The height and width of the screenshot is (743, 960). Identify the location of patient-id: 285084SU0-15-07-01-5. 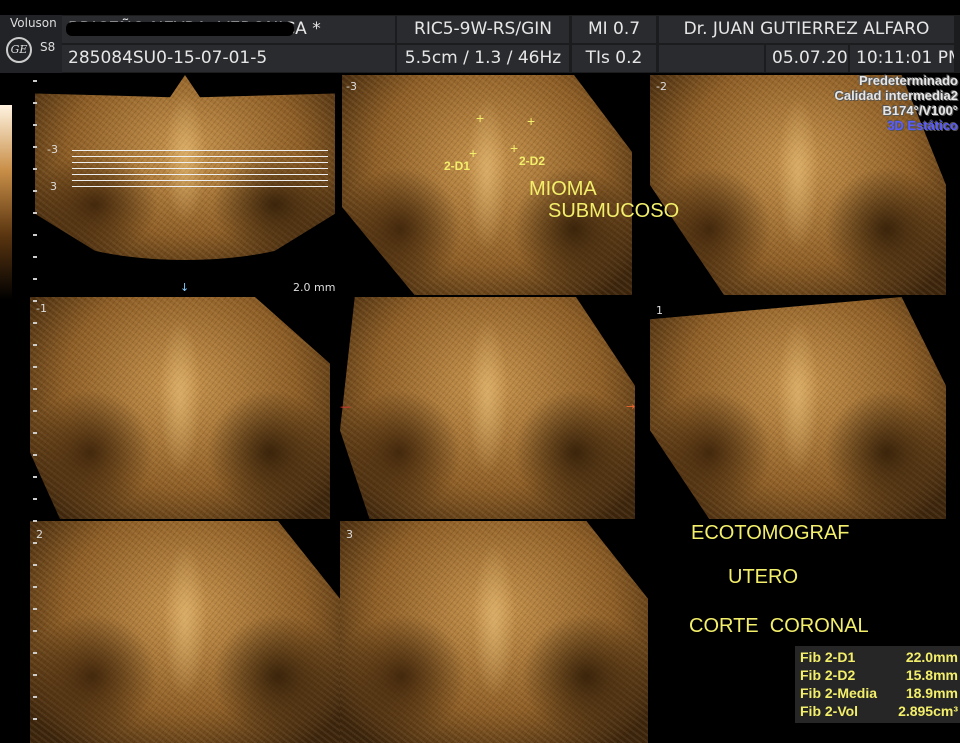
(228, 58).